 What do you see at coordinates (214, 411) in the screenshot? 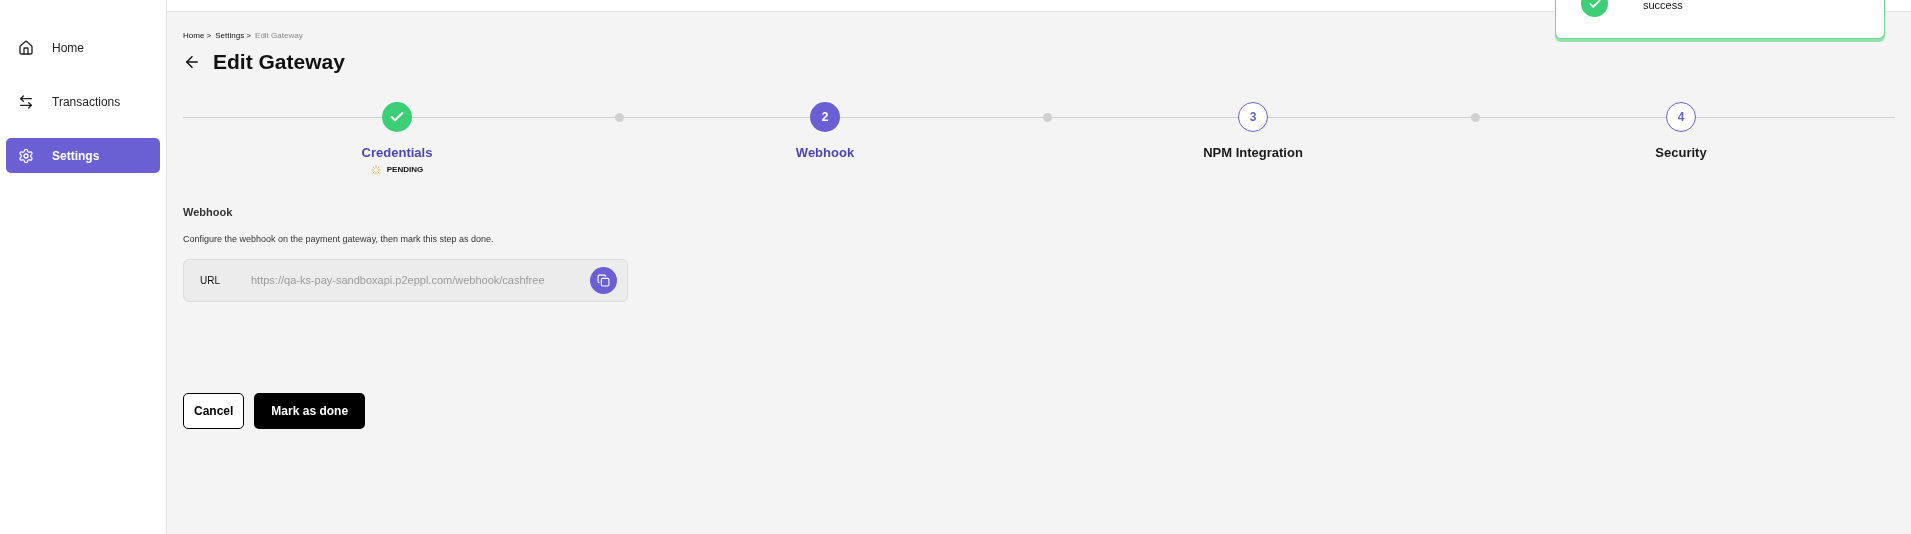
I see `cancel-button: Cancel` at bounding box center [214, 411].